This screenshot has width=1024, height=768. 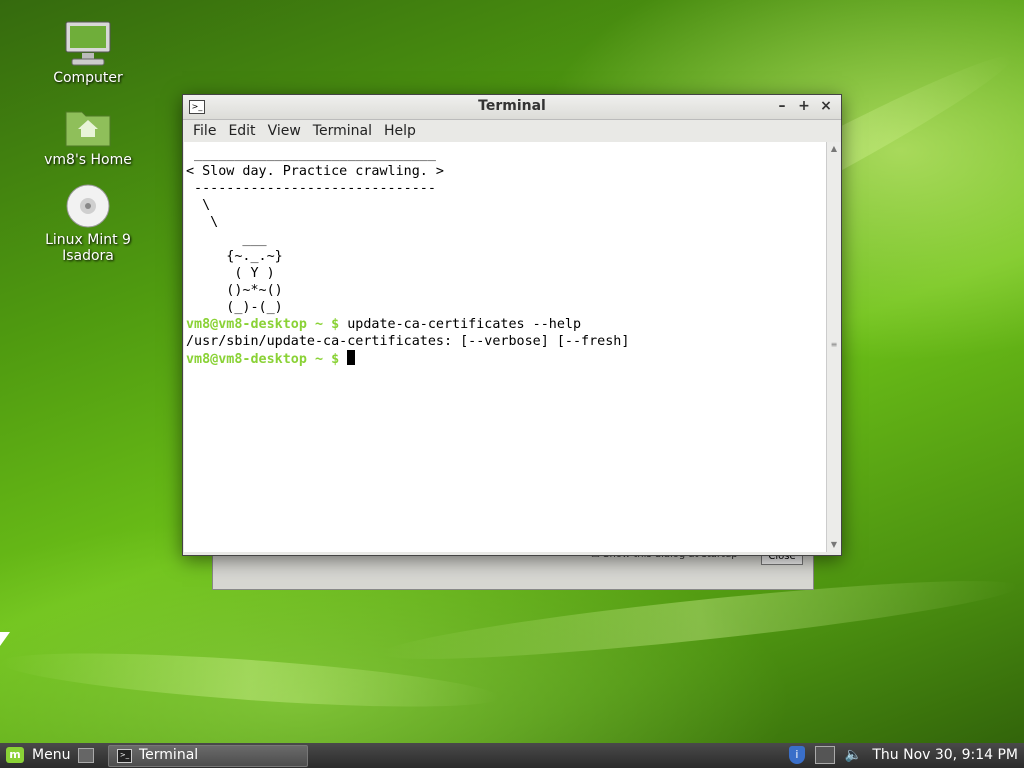 I want to click on scroll-down-arrow-icon: ▼, so click(x=834, y=545).